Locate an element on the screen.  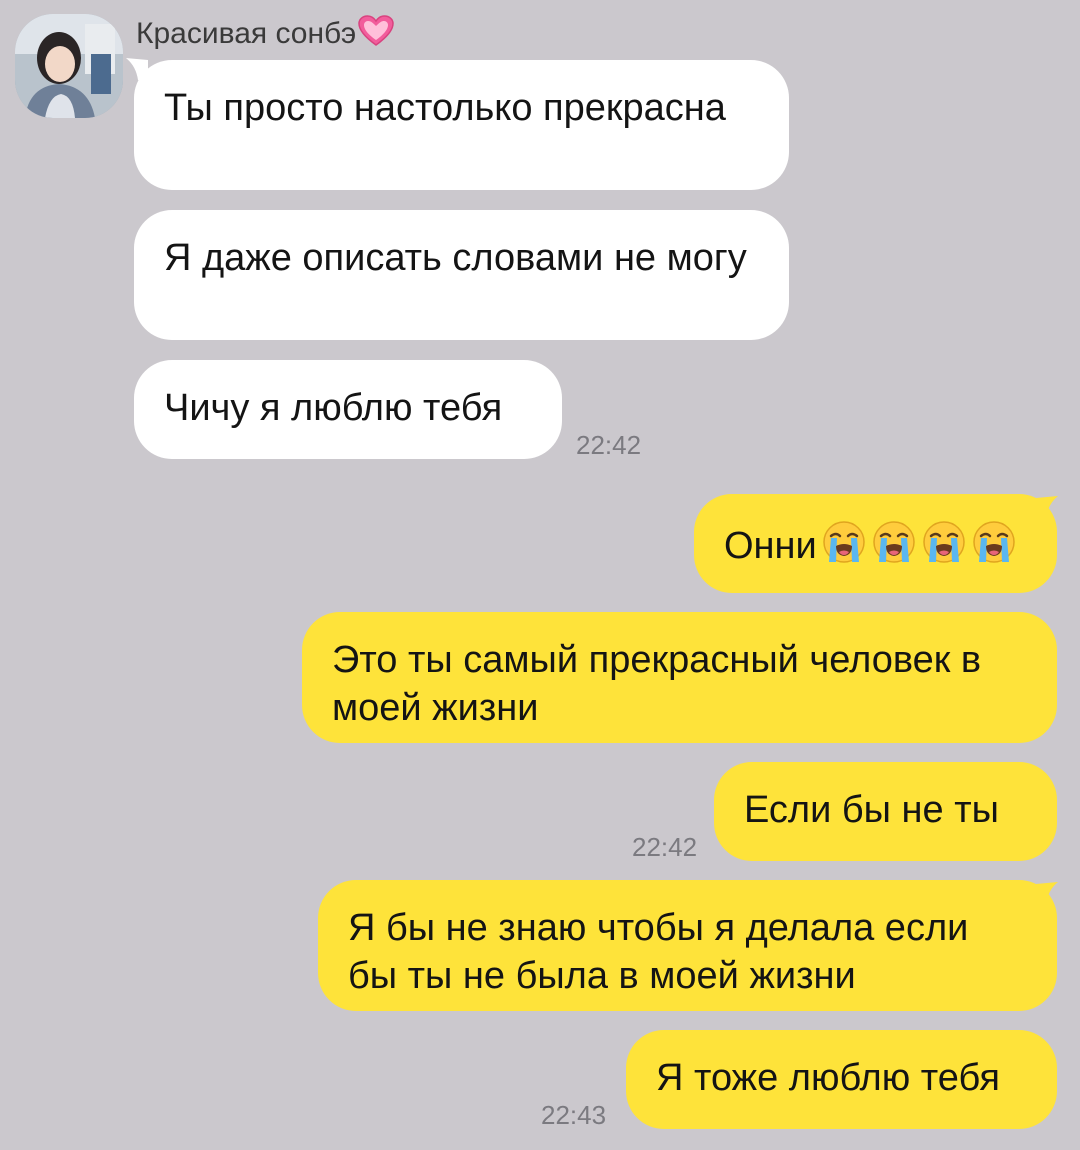
outgoing-message: Я тоже люблю тебя is located at coordinates (841, 1079).